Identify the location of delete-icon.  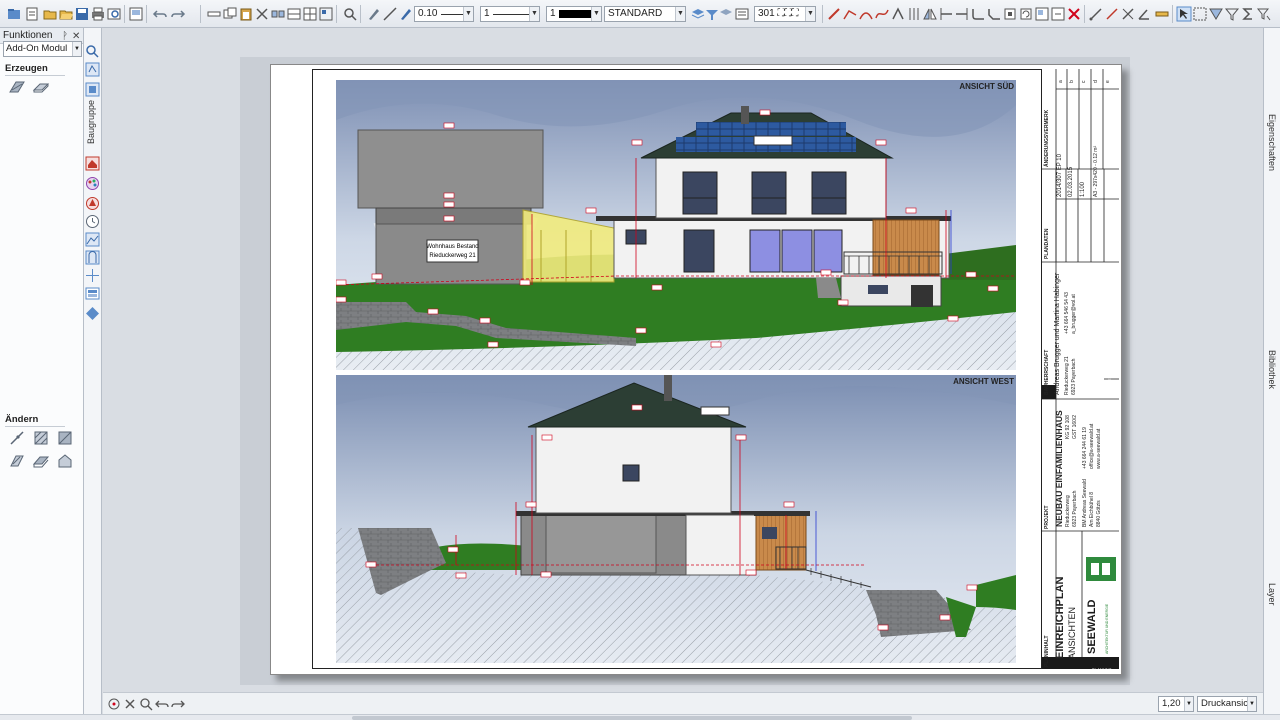
(262, 14).